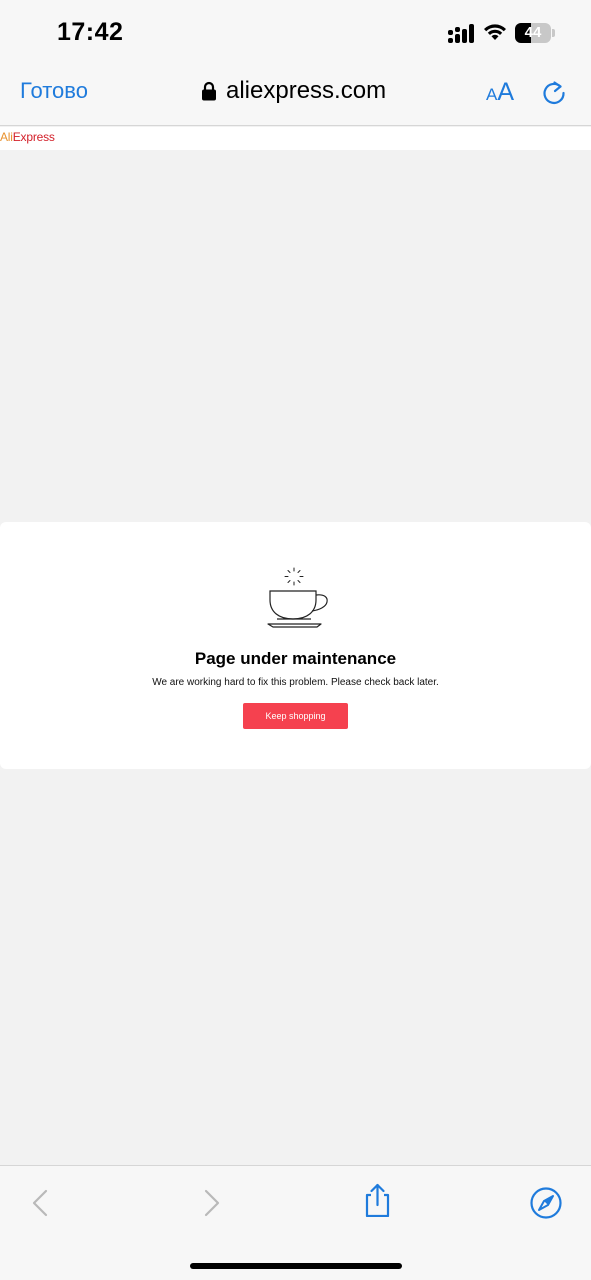 The height and width of the screenshot is (1280, 591). I want to click on status-bar: 17:42 44, so click(295, 32).